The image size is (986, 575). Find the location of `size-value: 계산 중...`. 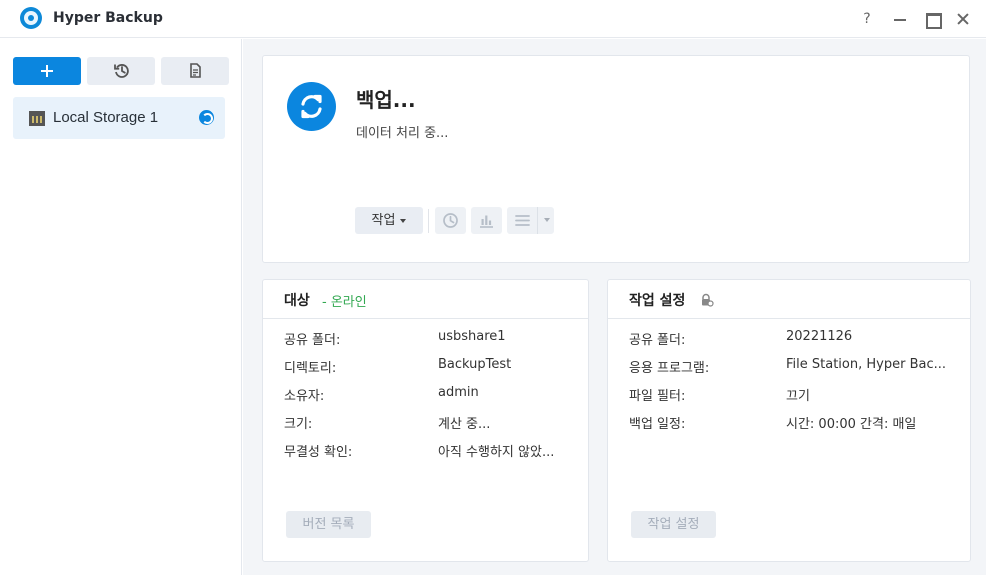

size-value: 계산 중... is located at coordinates (464, 424).